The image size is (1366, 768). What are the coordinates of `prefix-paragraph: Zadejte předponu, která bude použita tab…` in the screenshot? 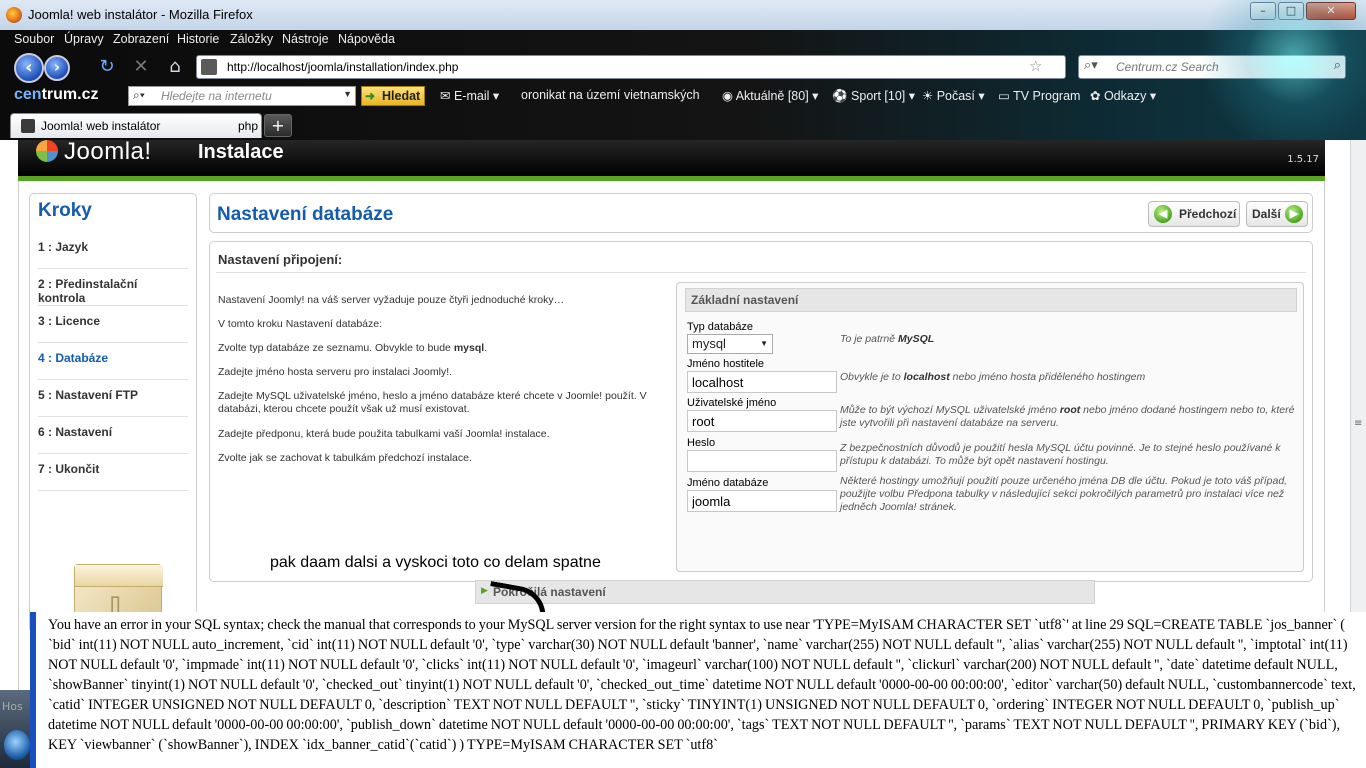 It's located at (384, 434).